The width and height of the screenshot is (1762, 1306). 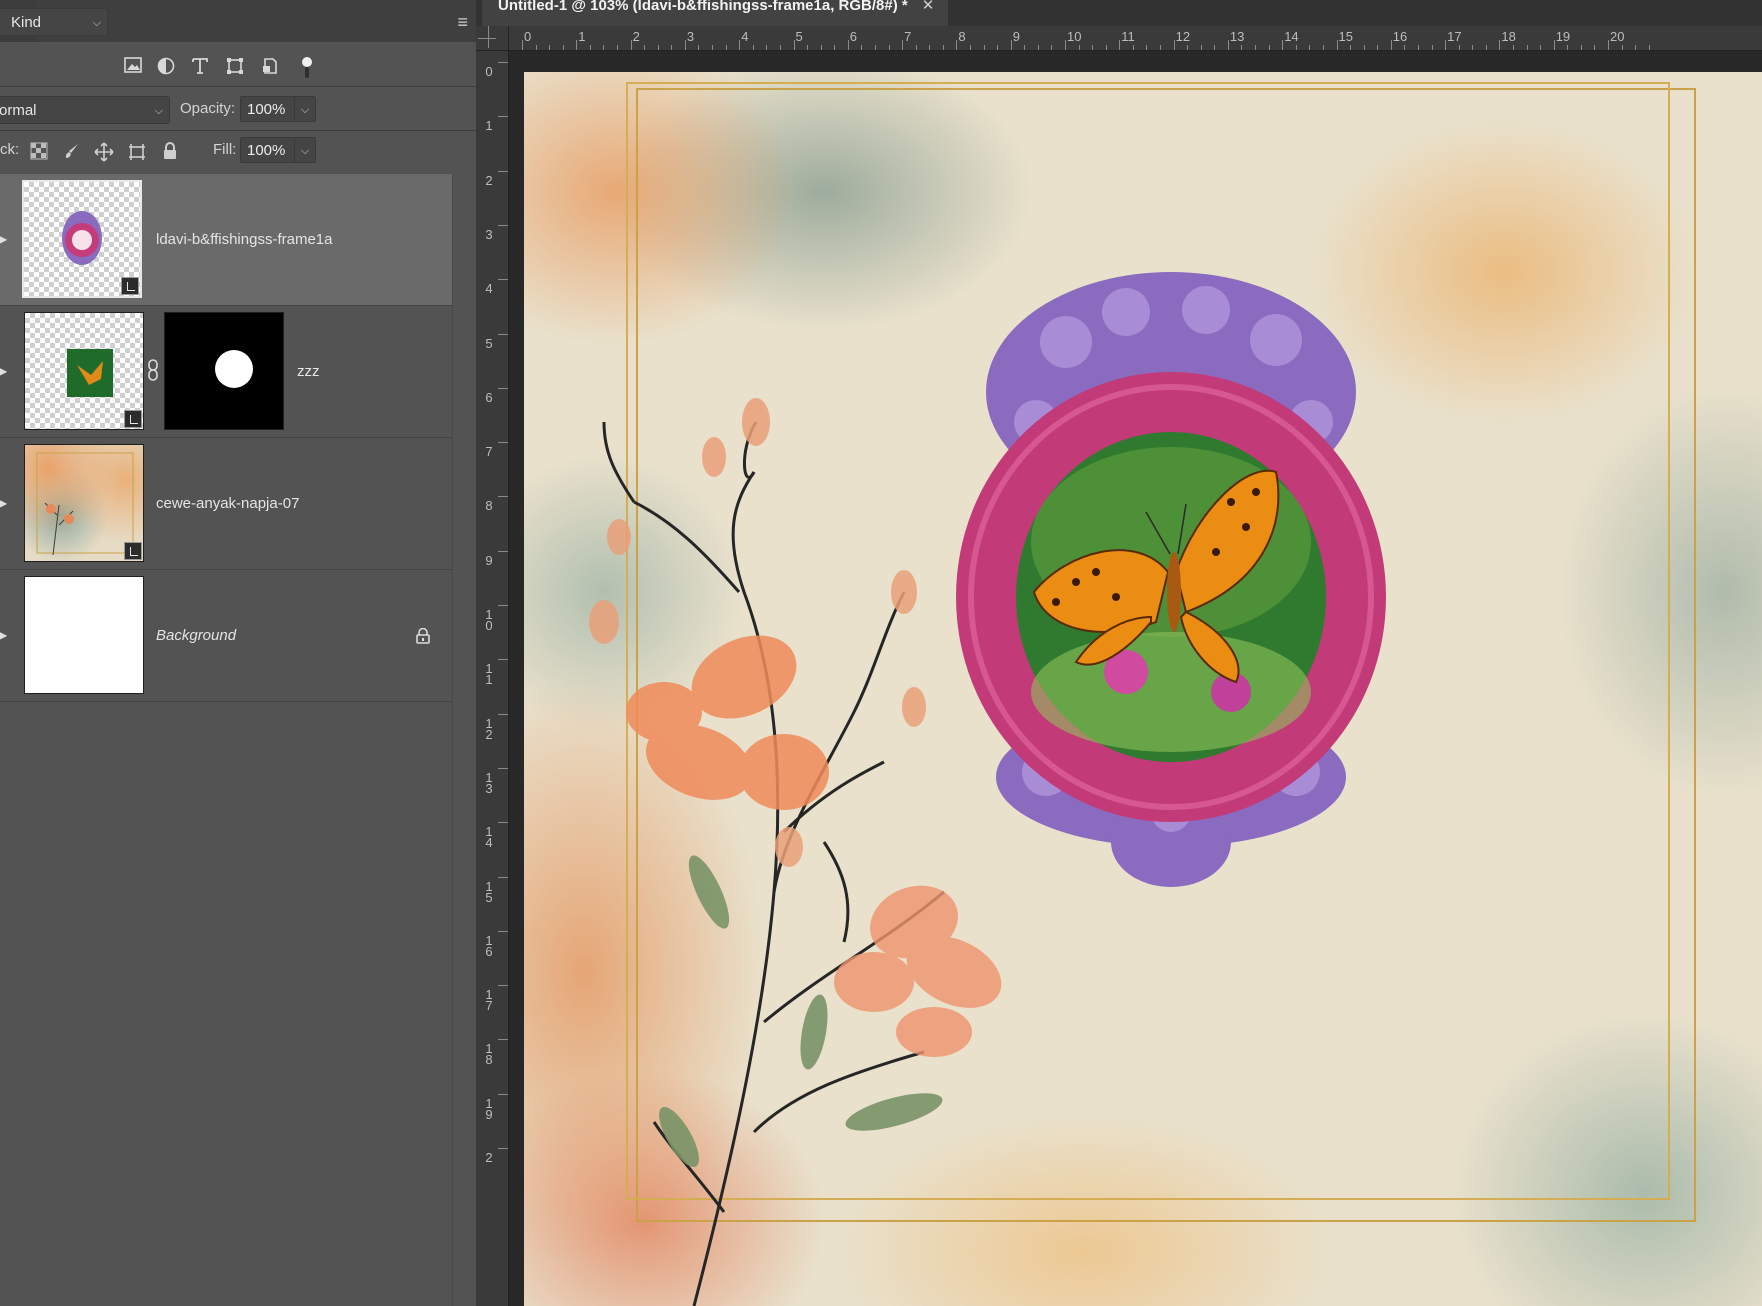 What do you see at coordinates (39, 152) in the screenshot?
I see `lock-transparent-pixels-icon` at bounding box center [39, 152].